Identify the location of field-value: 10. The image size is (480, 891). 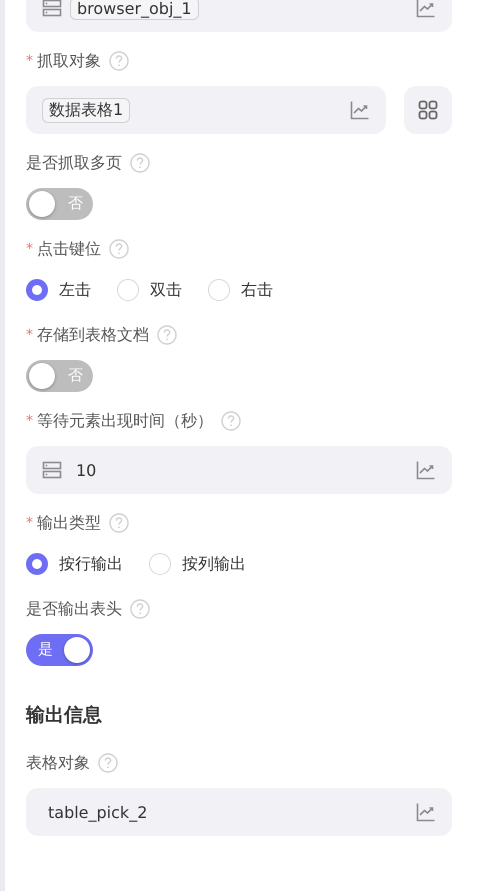
(85, 470).